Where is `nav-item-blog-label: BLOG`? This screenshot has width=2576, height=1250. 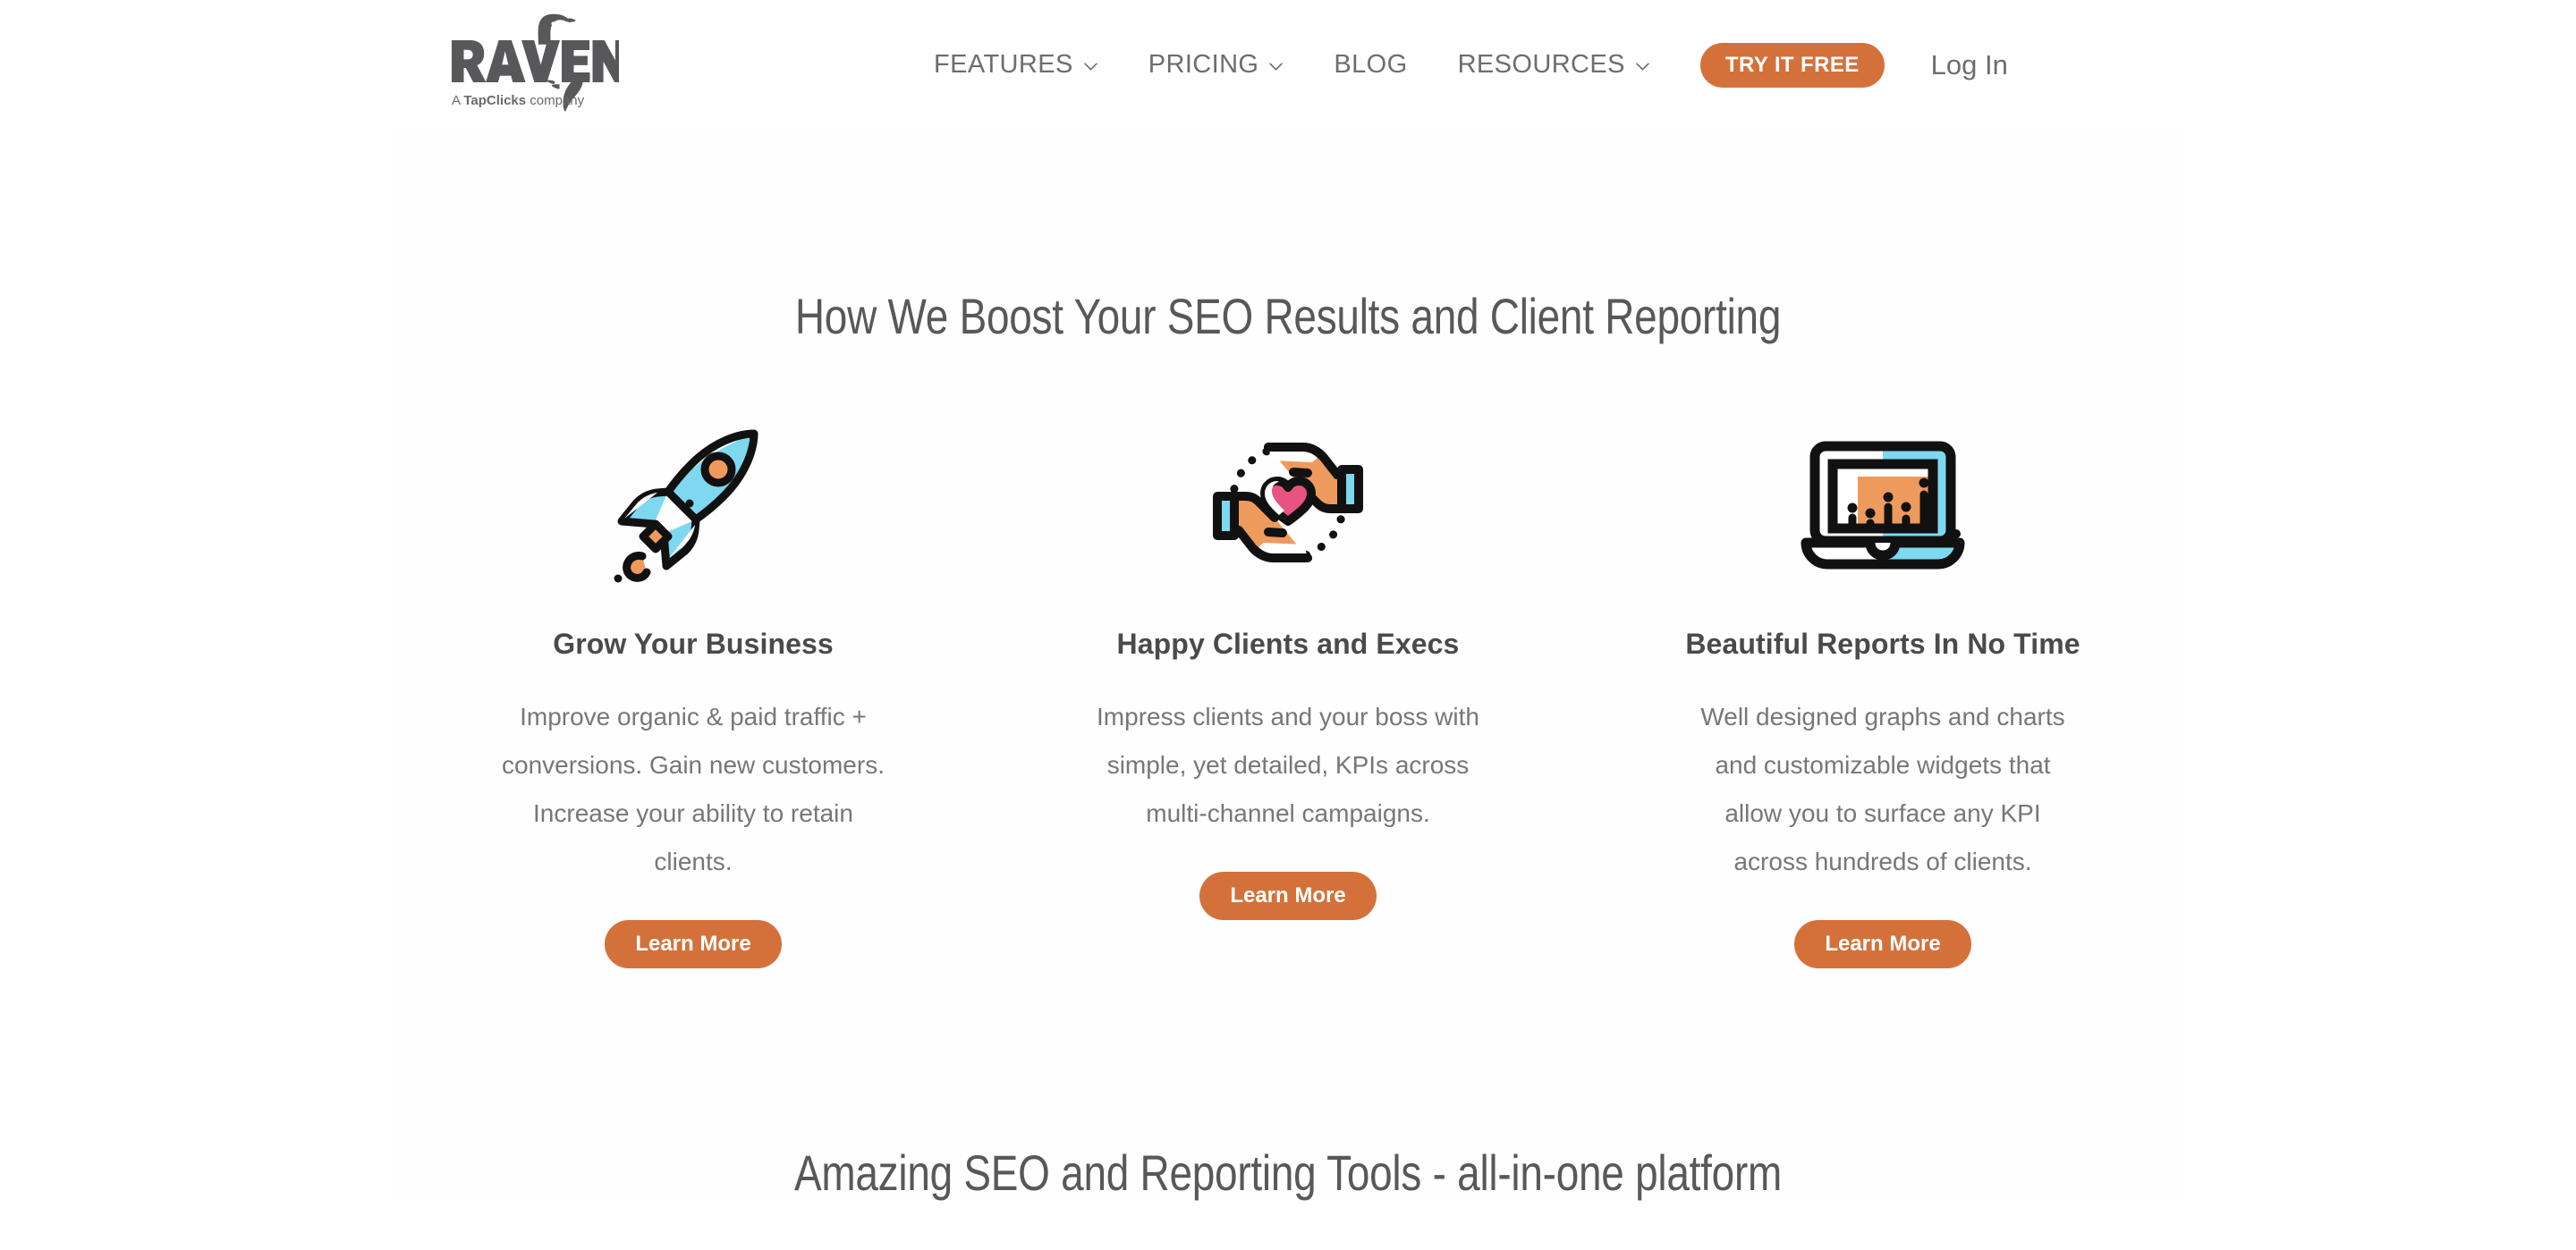 nav-item-blog-label: BLOG is located at coordinates (1371, 65).